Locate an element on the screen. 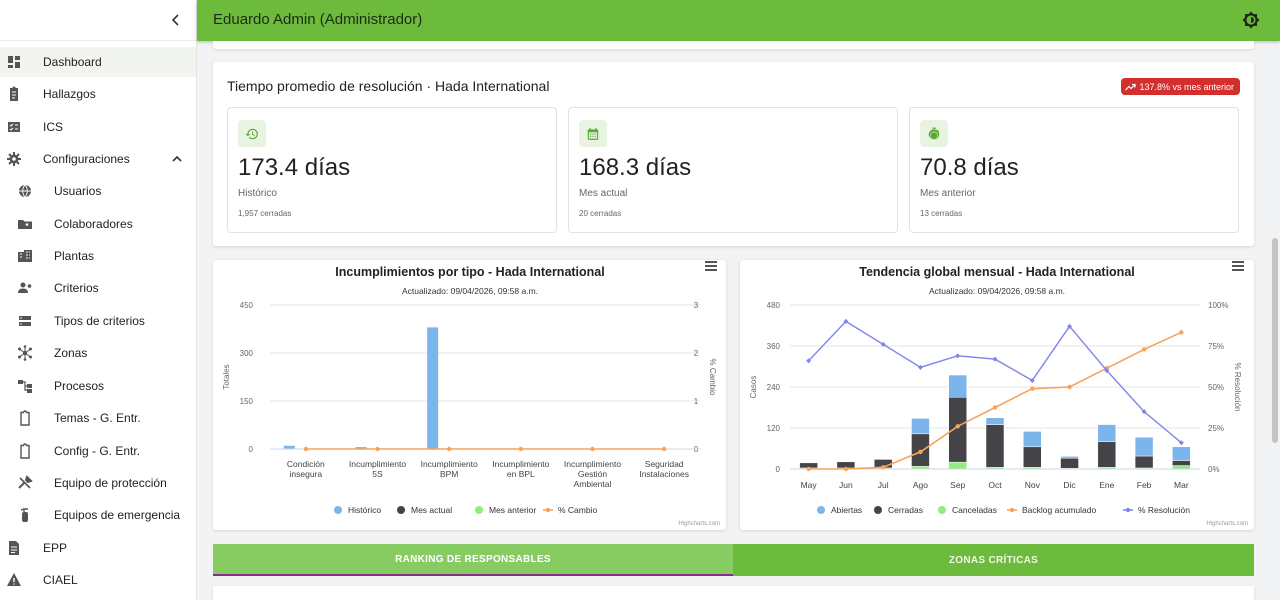 The image size is (1280, 600). y-tick-label: 120 is located at coordinates (774, 428).